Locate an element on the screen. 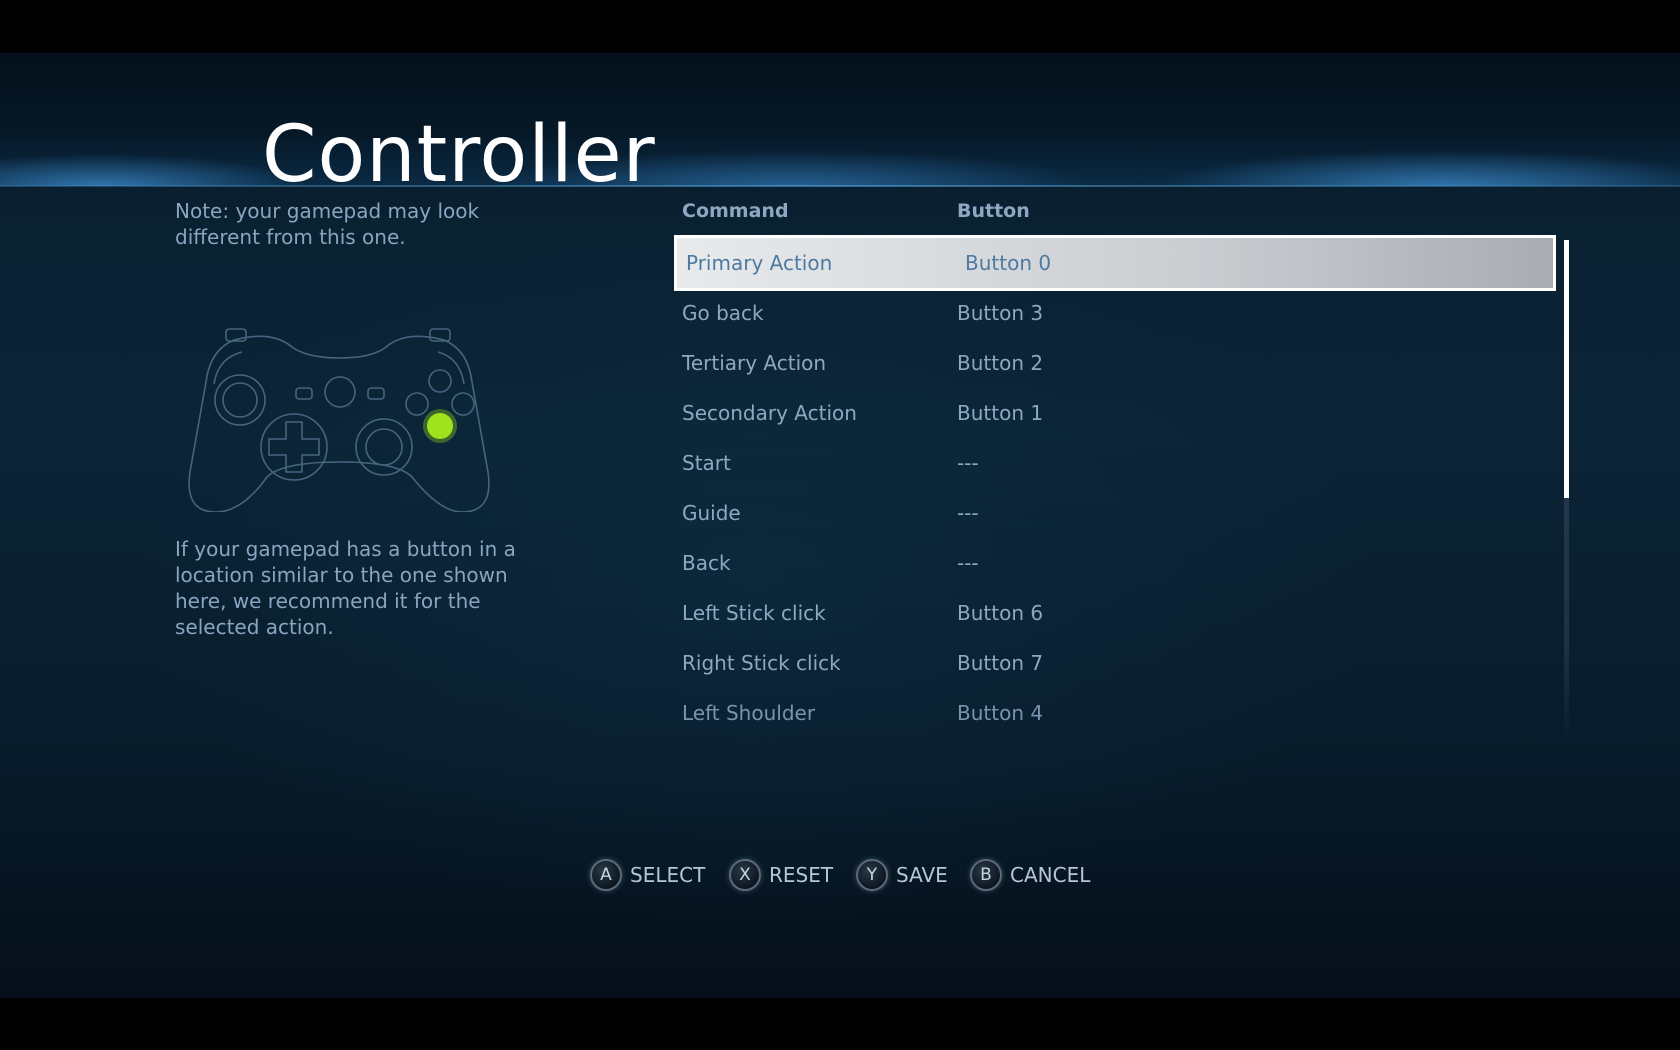 This screenshot has height=1050, width=1680. face-button-left is located at coordinates (417, 404).